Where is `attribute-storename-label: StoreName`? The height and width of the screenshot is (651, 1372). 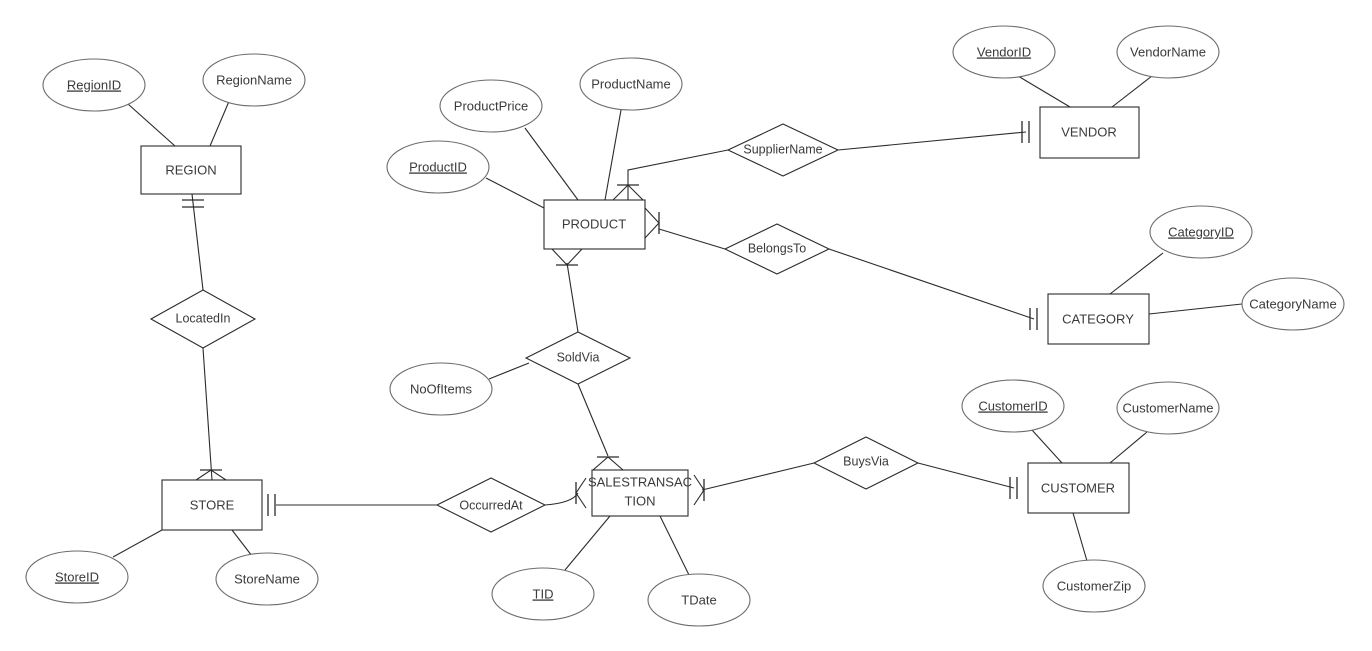 attribute-storename-label: StoreName is located at coordinates (267, 578).